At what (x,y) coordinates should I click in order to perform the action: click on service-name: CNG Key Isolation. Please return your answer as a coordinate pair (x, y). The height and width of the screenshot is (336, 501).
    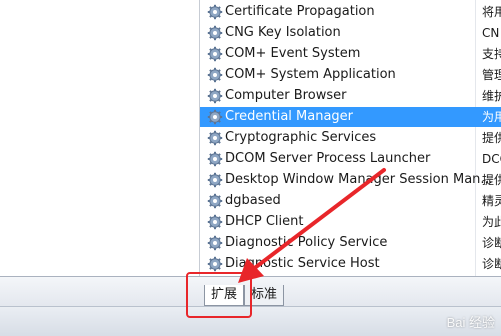
    Looking at the image, I should click on (283, 32).